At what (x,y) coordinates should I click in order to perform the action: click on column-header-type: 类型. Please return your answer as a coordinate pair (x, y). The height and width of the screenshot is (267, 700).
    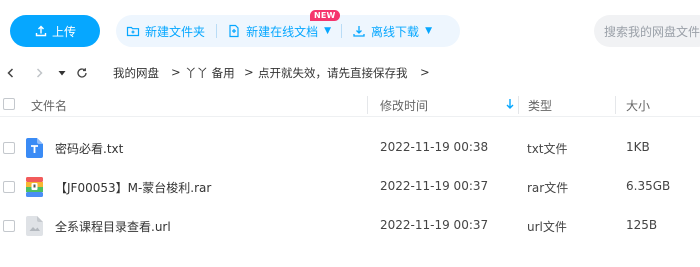
    Looking at the image, I should click on (540, 105).